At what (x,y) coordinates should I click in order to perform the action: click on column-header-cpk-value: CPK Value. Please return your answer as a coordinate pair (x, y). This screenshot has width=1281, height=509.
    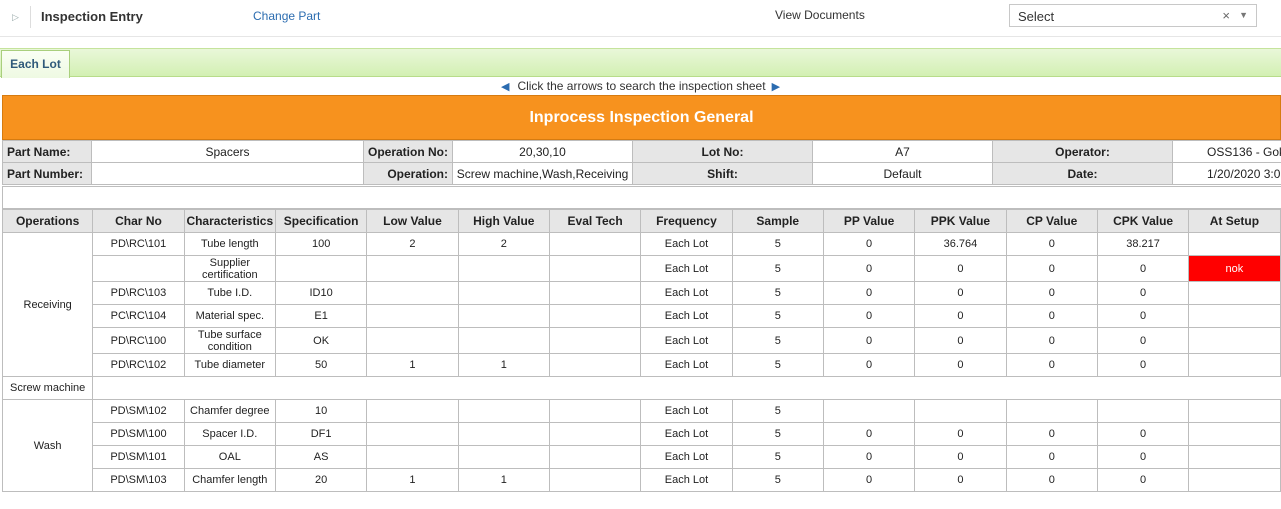
    Looking at the image, I should click on (1143, 221).